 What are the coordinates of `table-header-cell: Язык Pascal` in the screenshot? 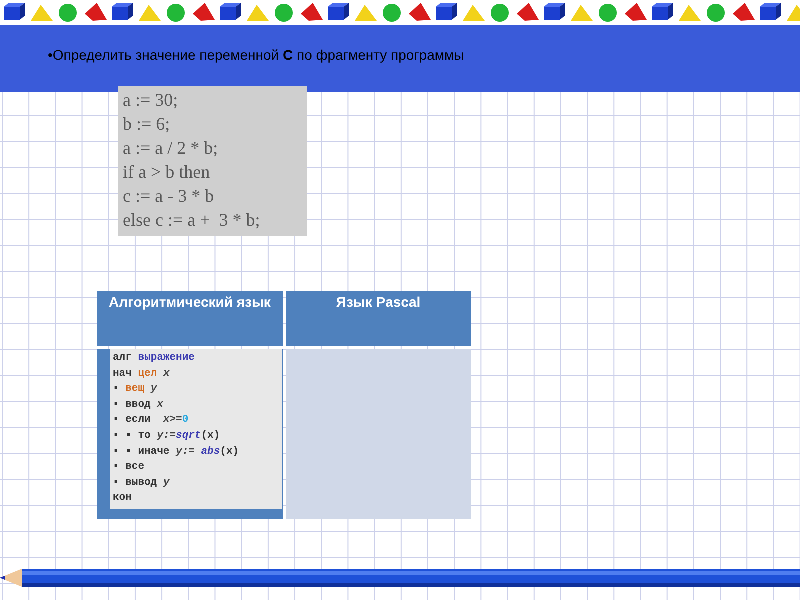 It's located at (378, 318).